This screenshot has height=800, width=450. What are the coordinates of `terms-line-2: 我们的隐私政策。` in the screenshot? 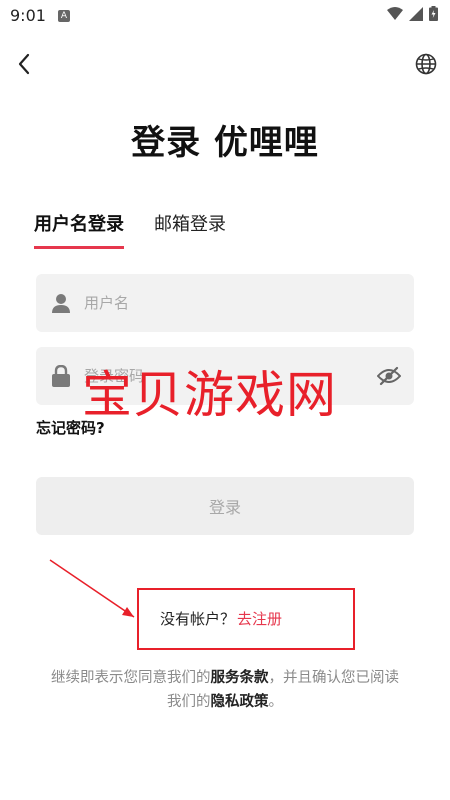 It's located at (225, 702).